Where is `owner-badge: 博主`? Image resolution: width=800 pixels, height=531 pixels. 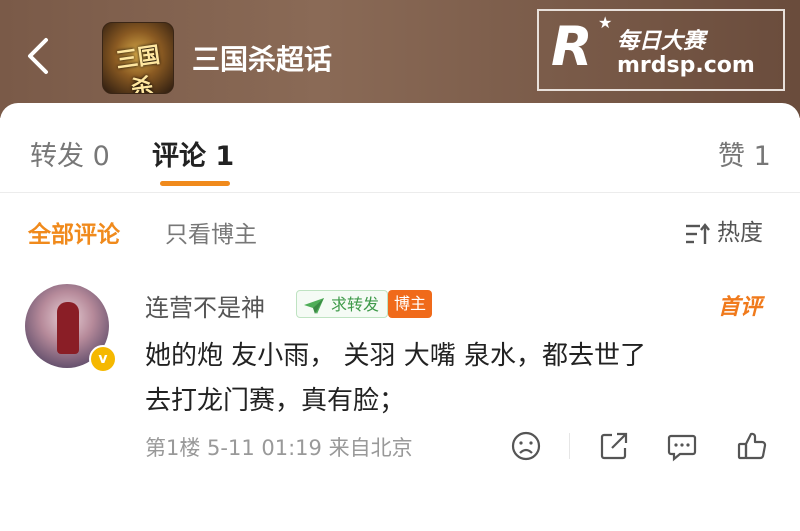 owner-badge: 博主 is located at coordinates (410, 304).